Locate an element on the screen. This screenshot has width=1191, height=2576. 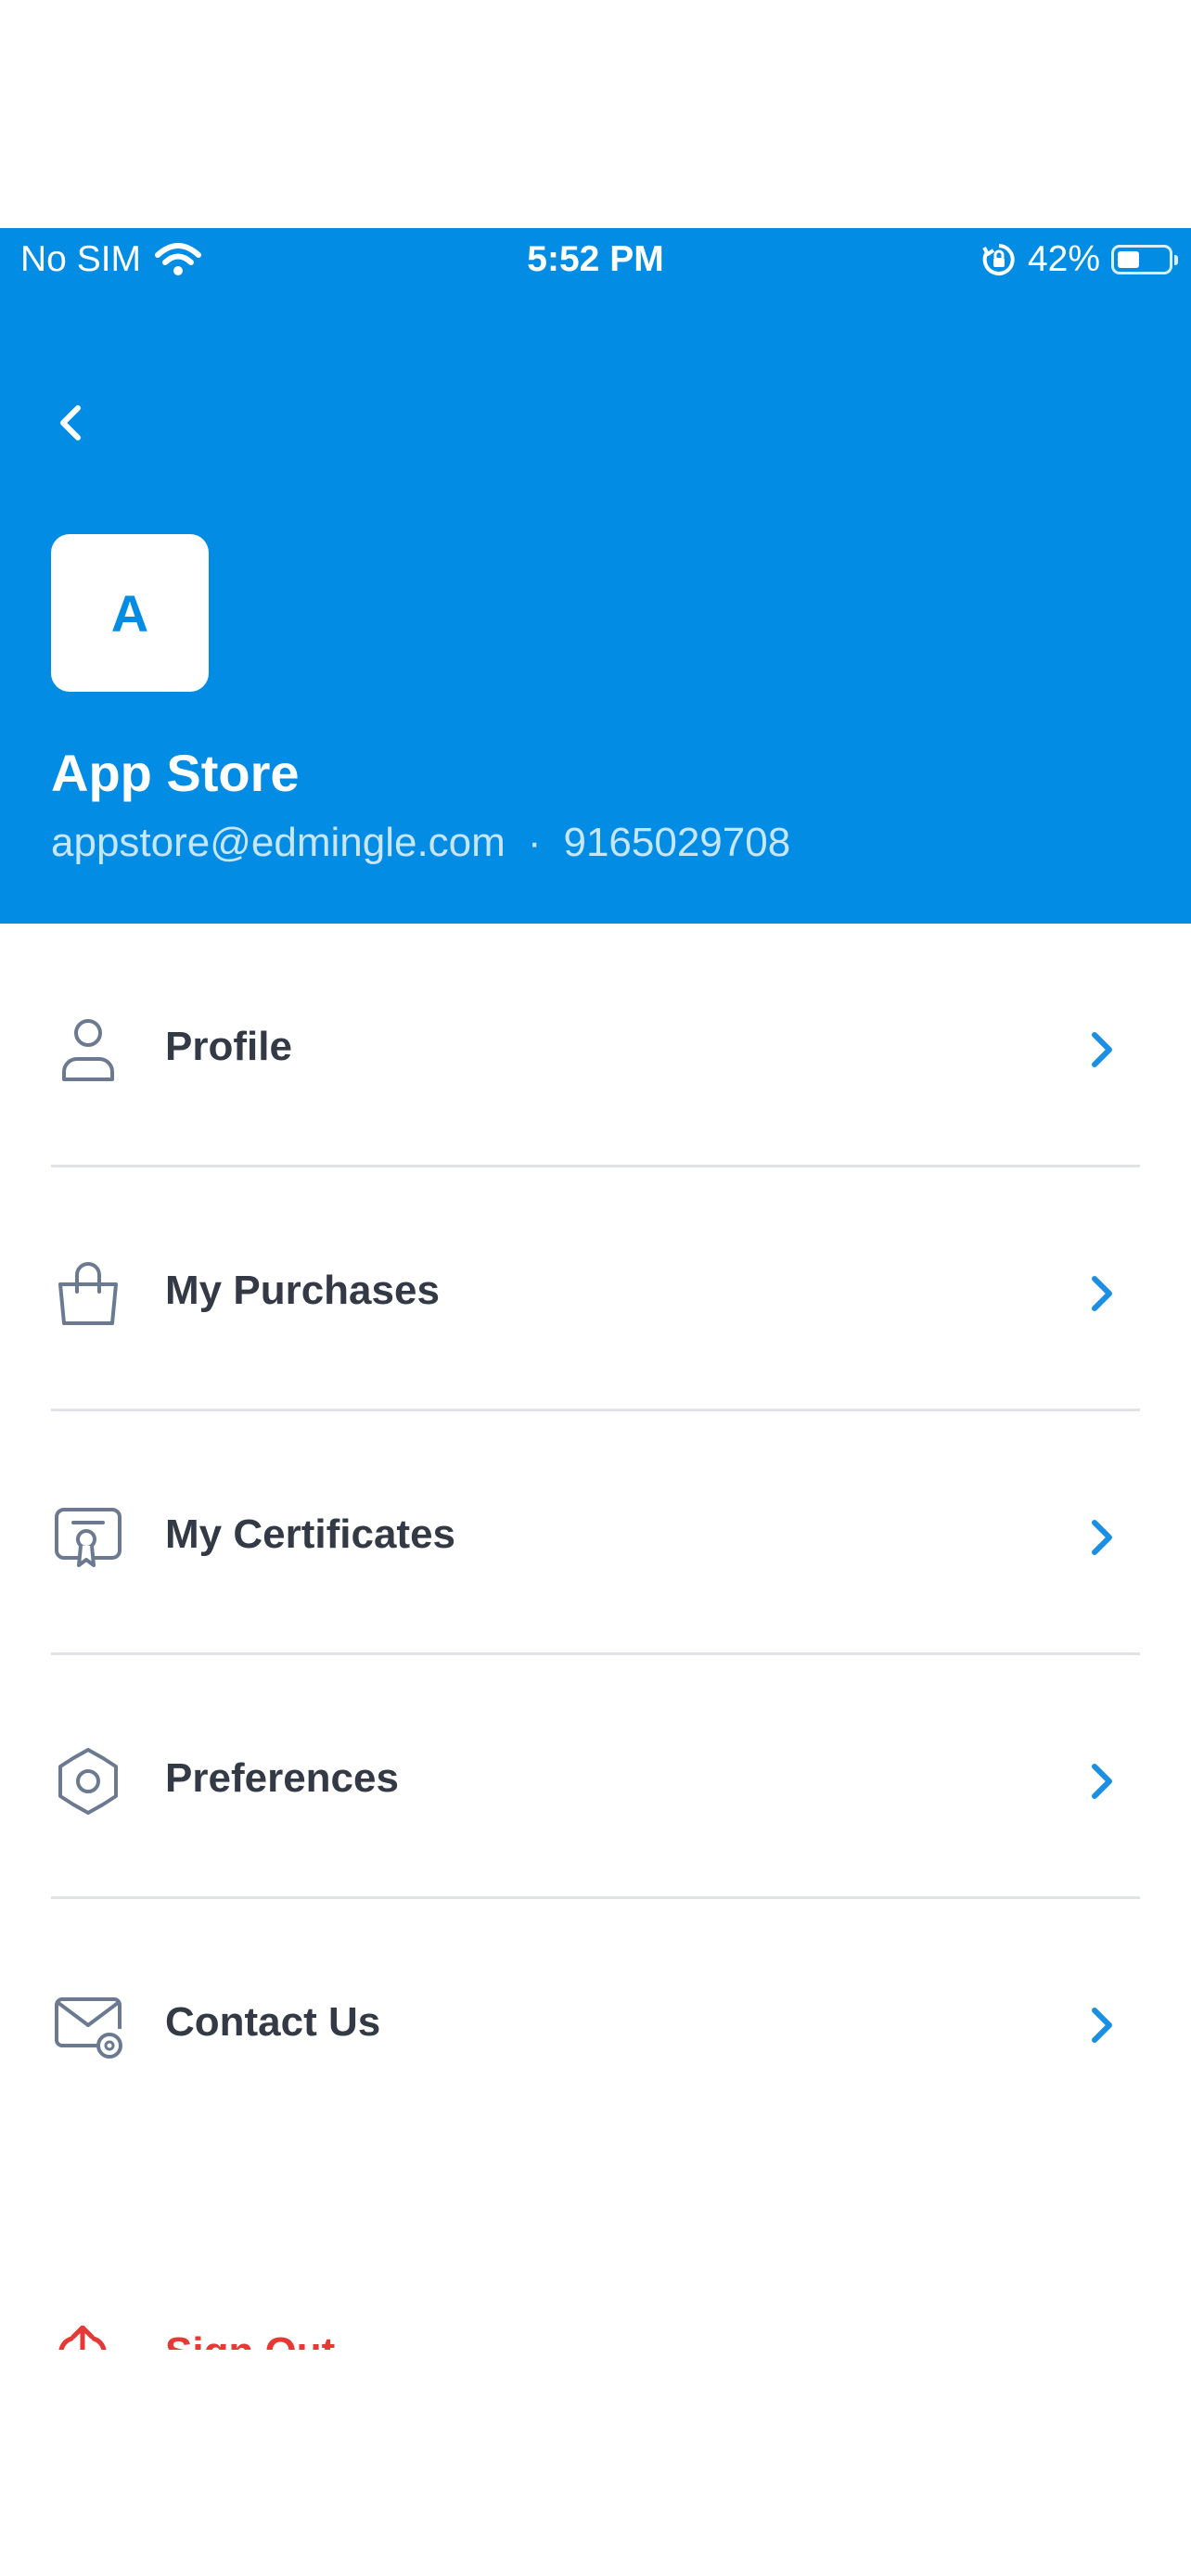
status-bar: No SIM 5:52 PM 42% is located at coordinates (595, 261).